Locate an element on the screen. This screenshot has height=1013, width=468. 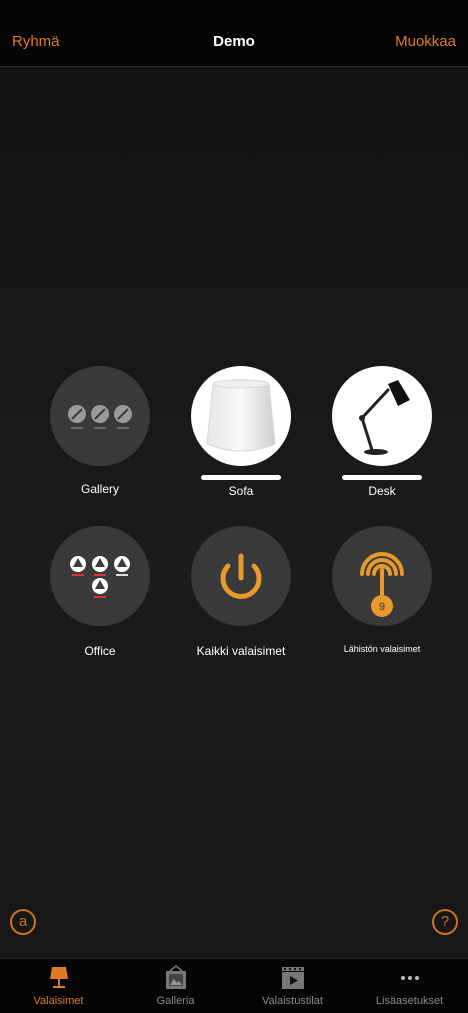
tile-office: Office is located at coordinates (100, 592).